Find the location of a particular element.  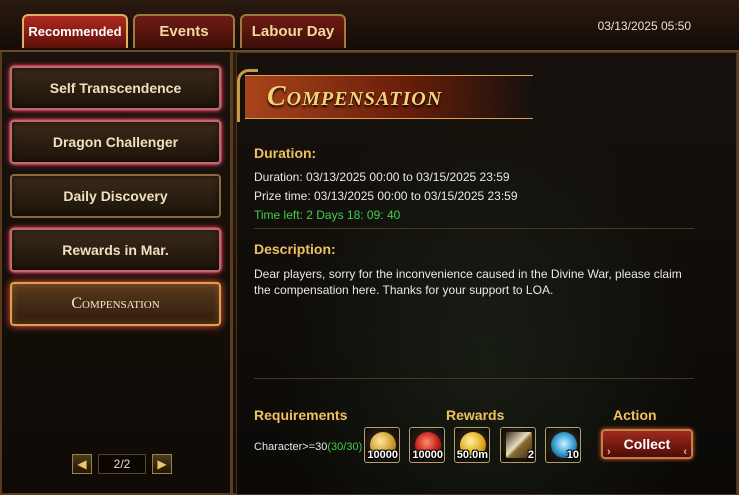

left-arrow-icon: ◀ is located at coordinates (82, 464).